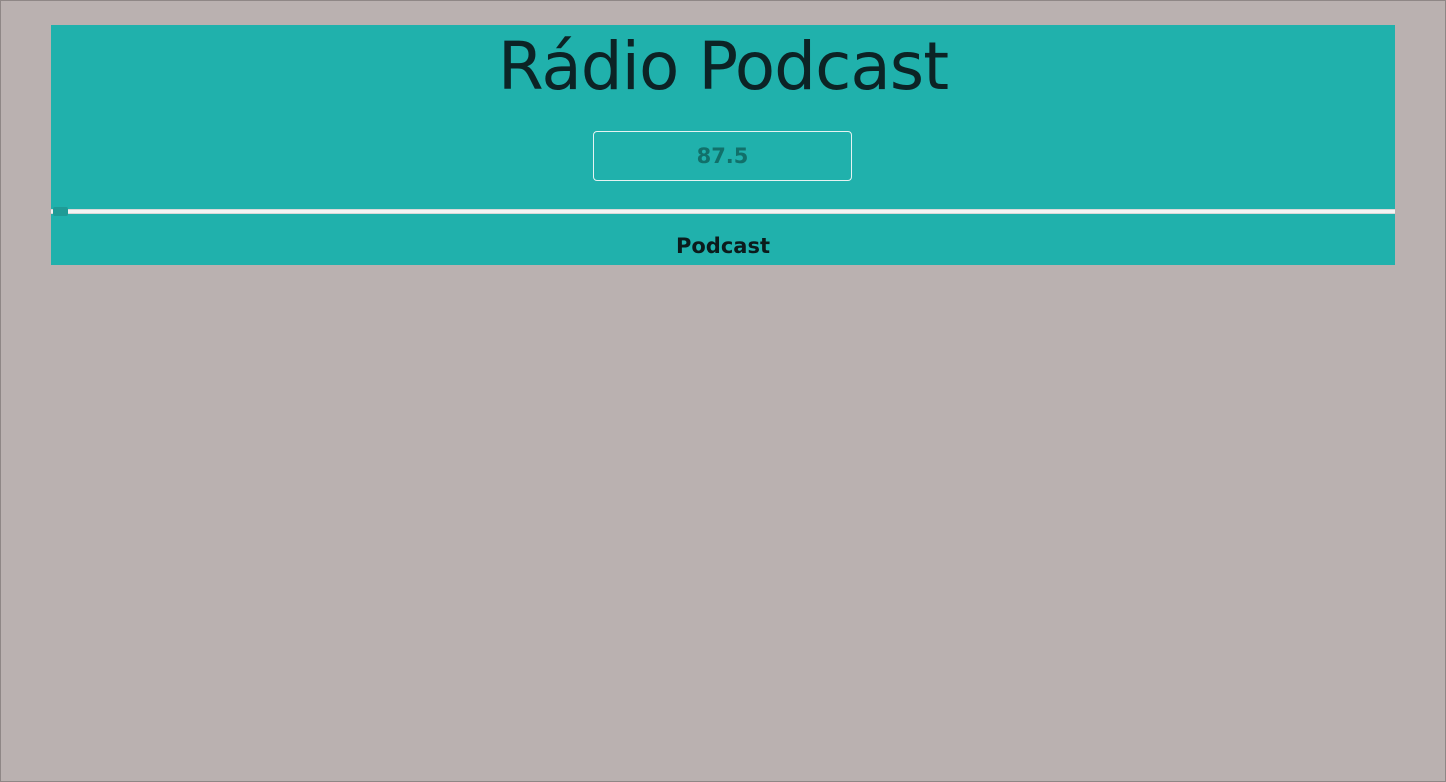 The width and height of the screenshot is (1446, 782). Describe the element at coordinates (60, 211) in the screenshot. I see `frequency-slider-thumb` at that location.